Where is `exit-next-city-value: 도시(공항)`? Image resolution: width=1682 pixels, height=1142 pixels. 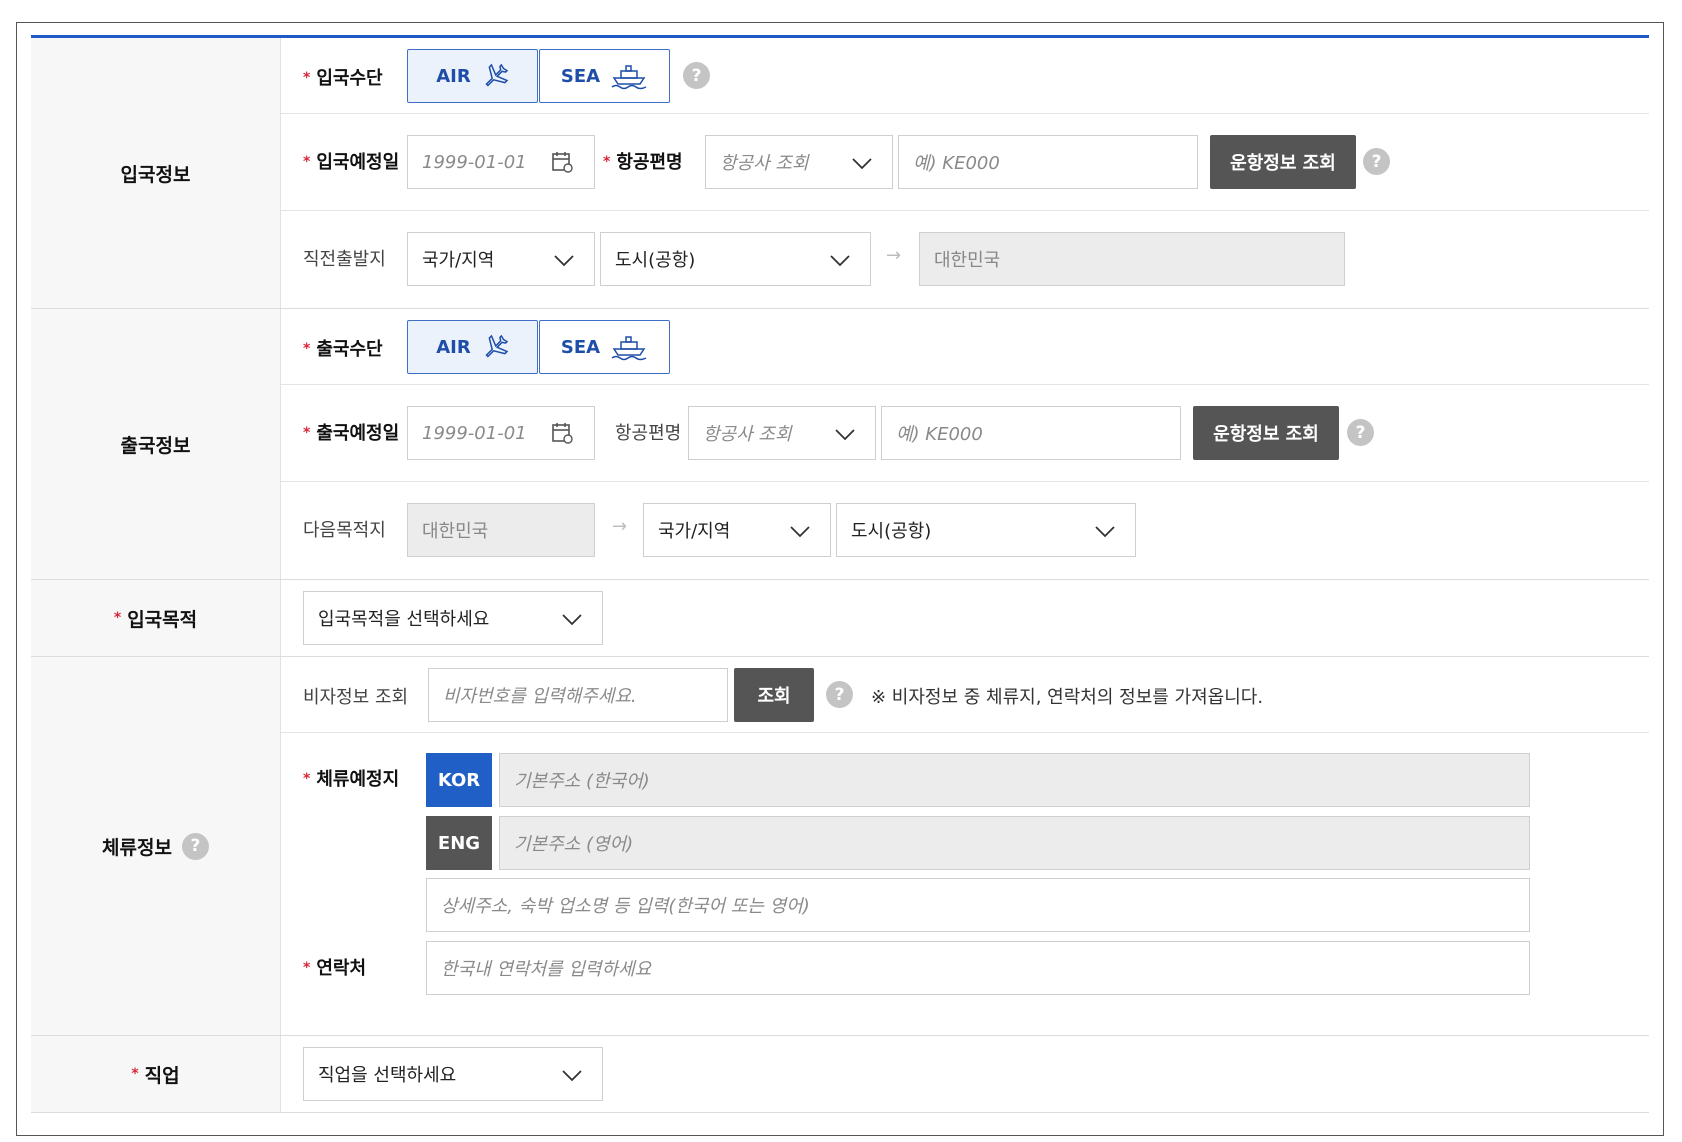 exit-next-city-value: 도시(공항) is located at coordinates (891, 531).